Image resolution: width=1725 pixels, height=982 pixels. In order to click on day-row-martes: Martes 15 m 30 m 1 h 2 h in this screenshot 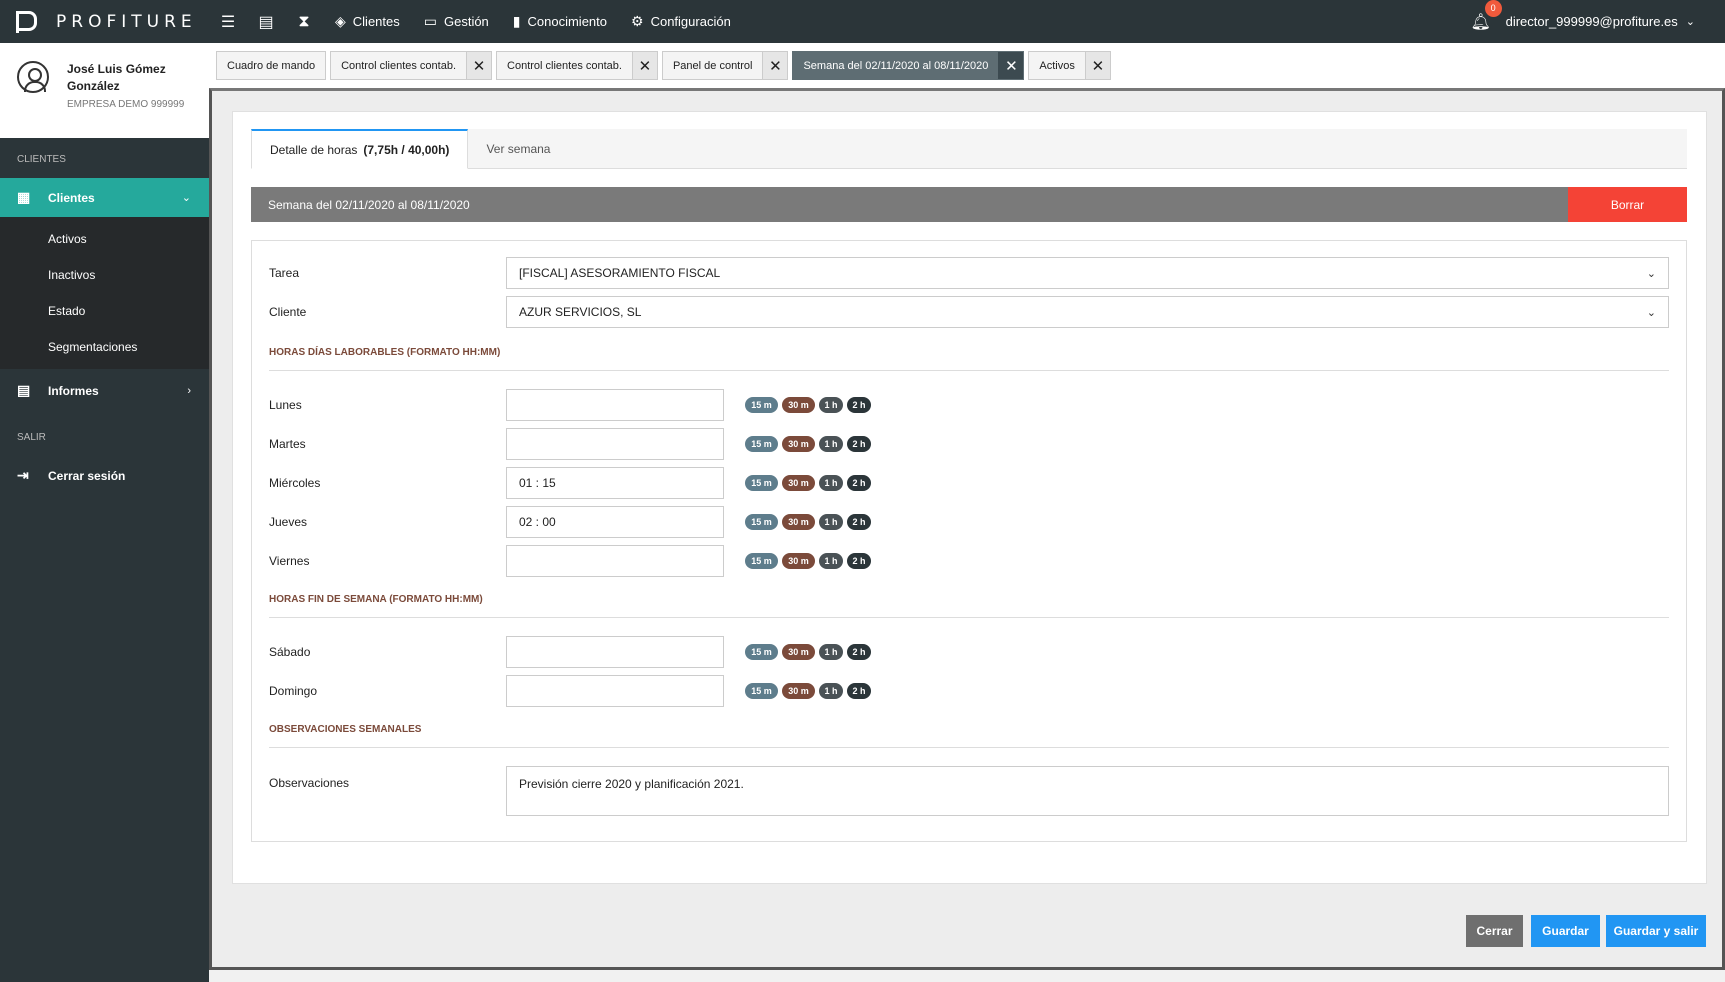, I will do `click(572, 444)`.